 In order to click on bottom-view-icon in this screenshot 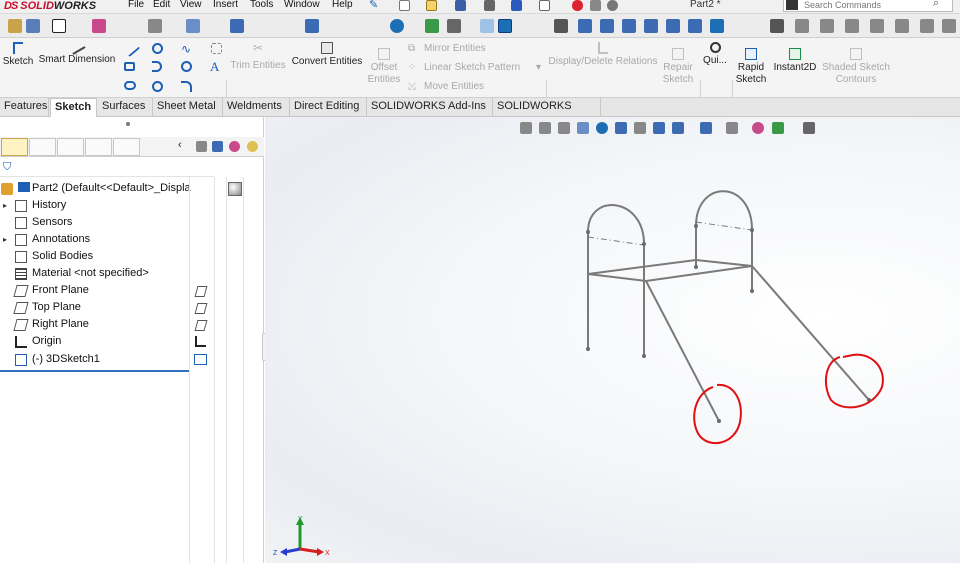, I will do `click(695, 26)`.